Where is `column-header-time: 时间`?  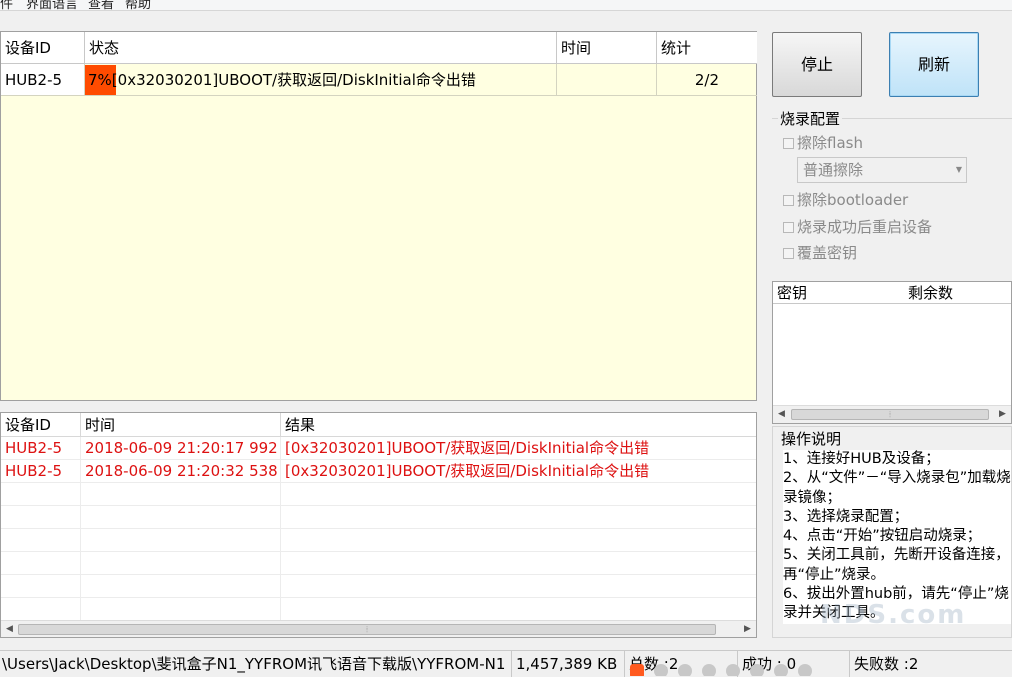
column-header-time: 时间 is located at coordinates (607, 48).